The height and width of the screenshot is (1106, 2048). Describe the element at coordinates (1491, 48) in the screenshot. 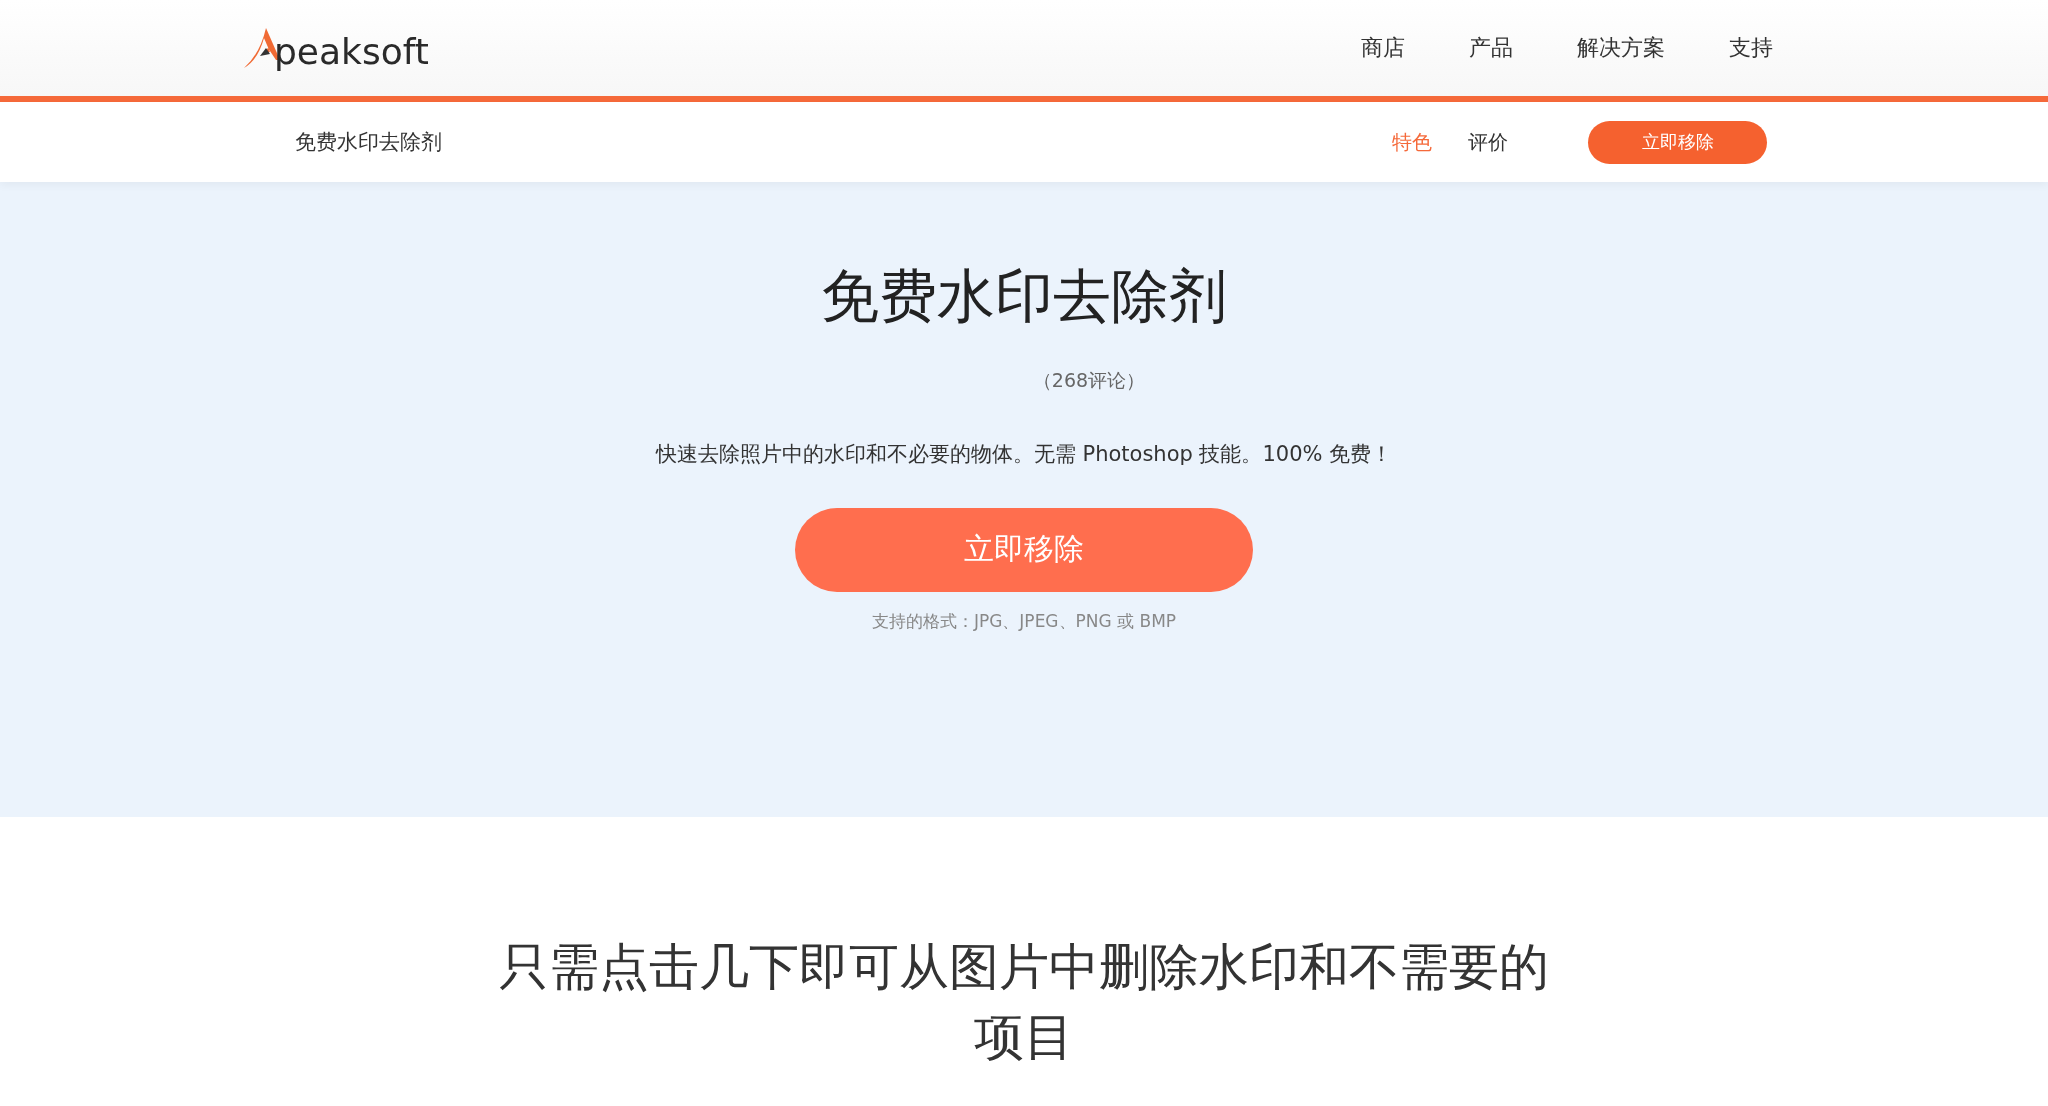

I see `nav-link: 产品` at that location.